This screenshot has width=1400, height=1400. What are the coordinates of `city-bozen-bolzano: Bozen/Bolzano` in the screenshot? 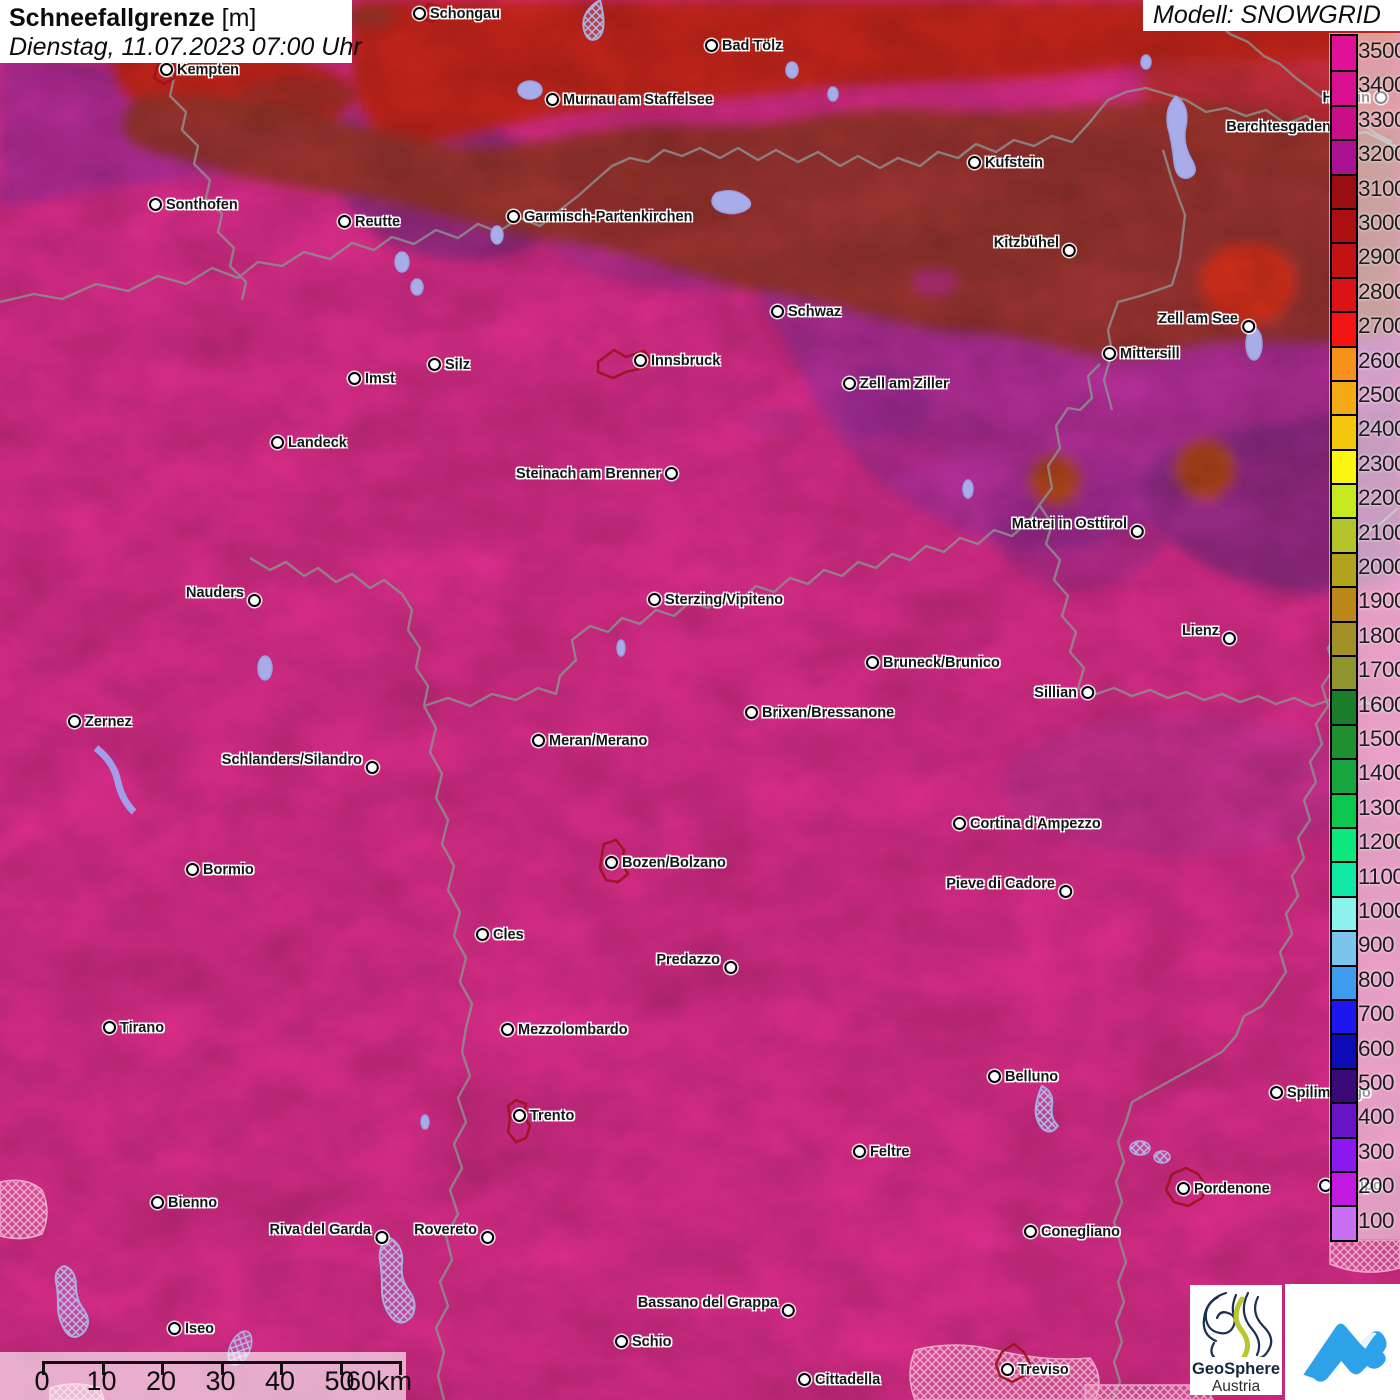 It's located at (665, 863).